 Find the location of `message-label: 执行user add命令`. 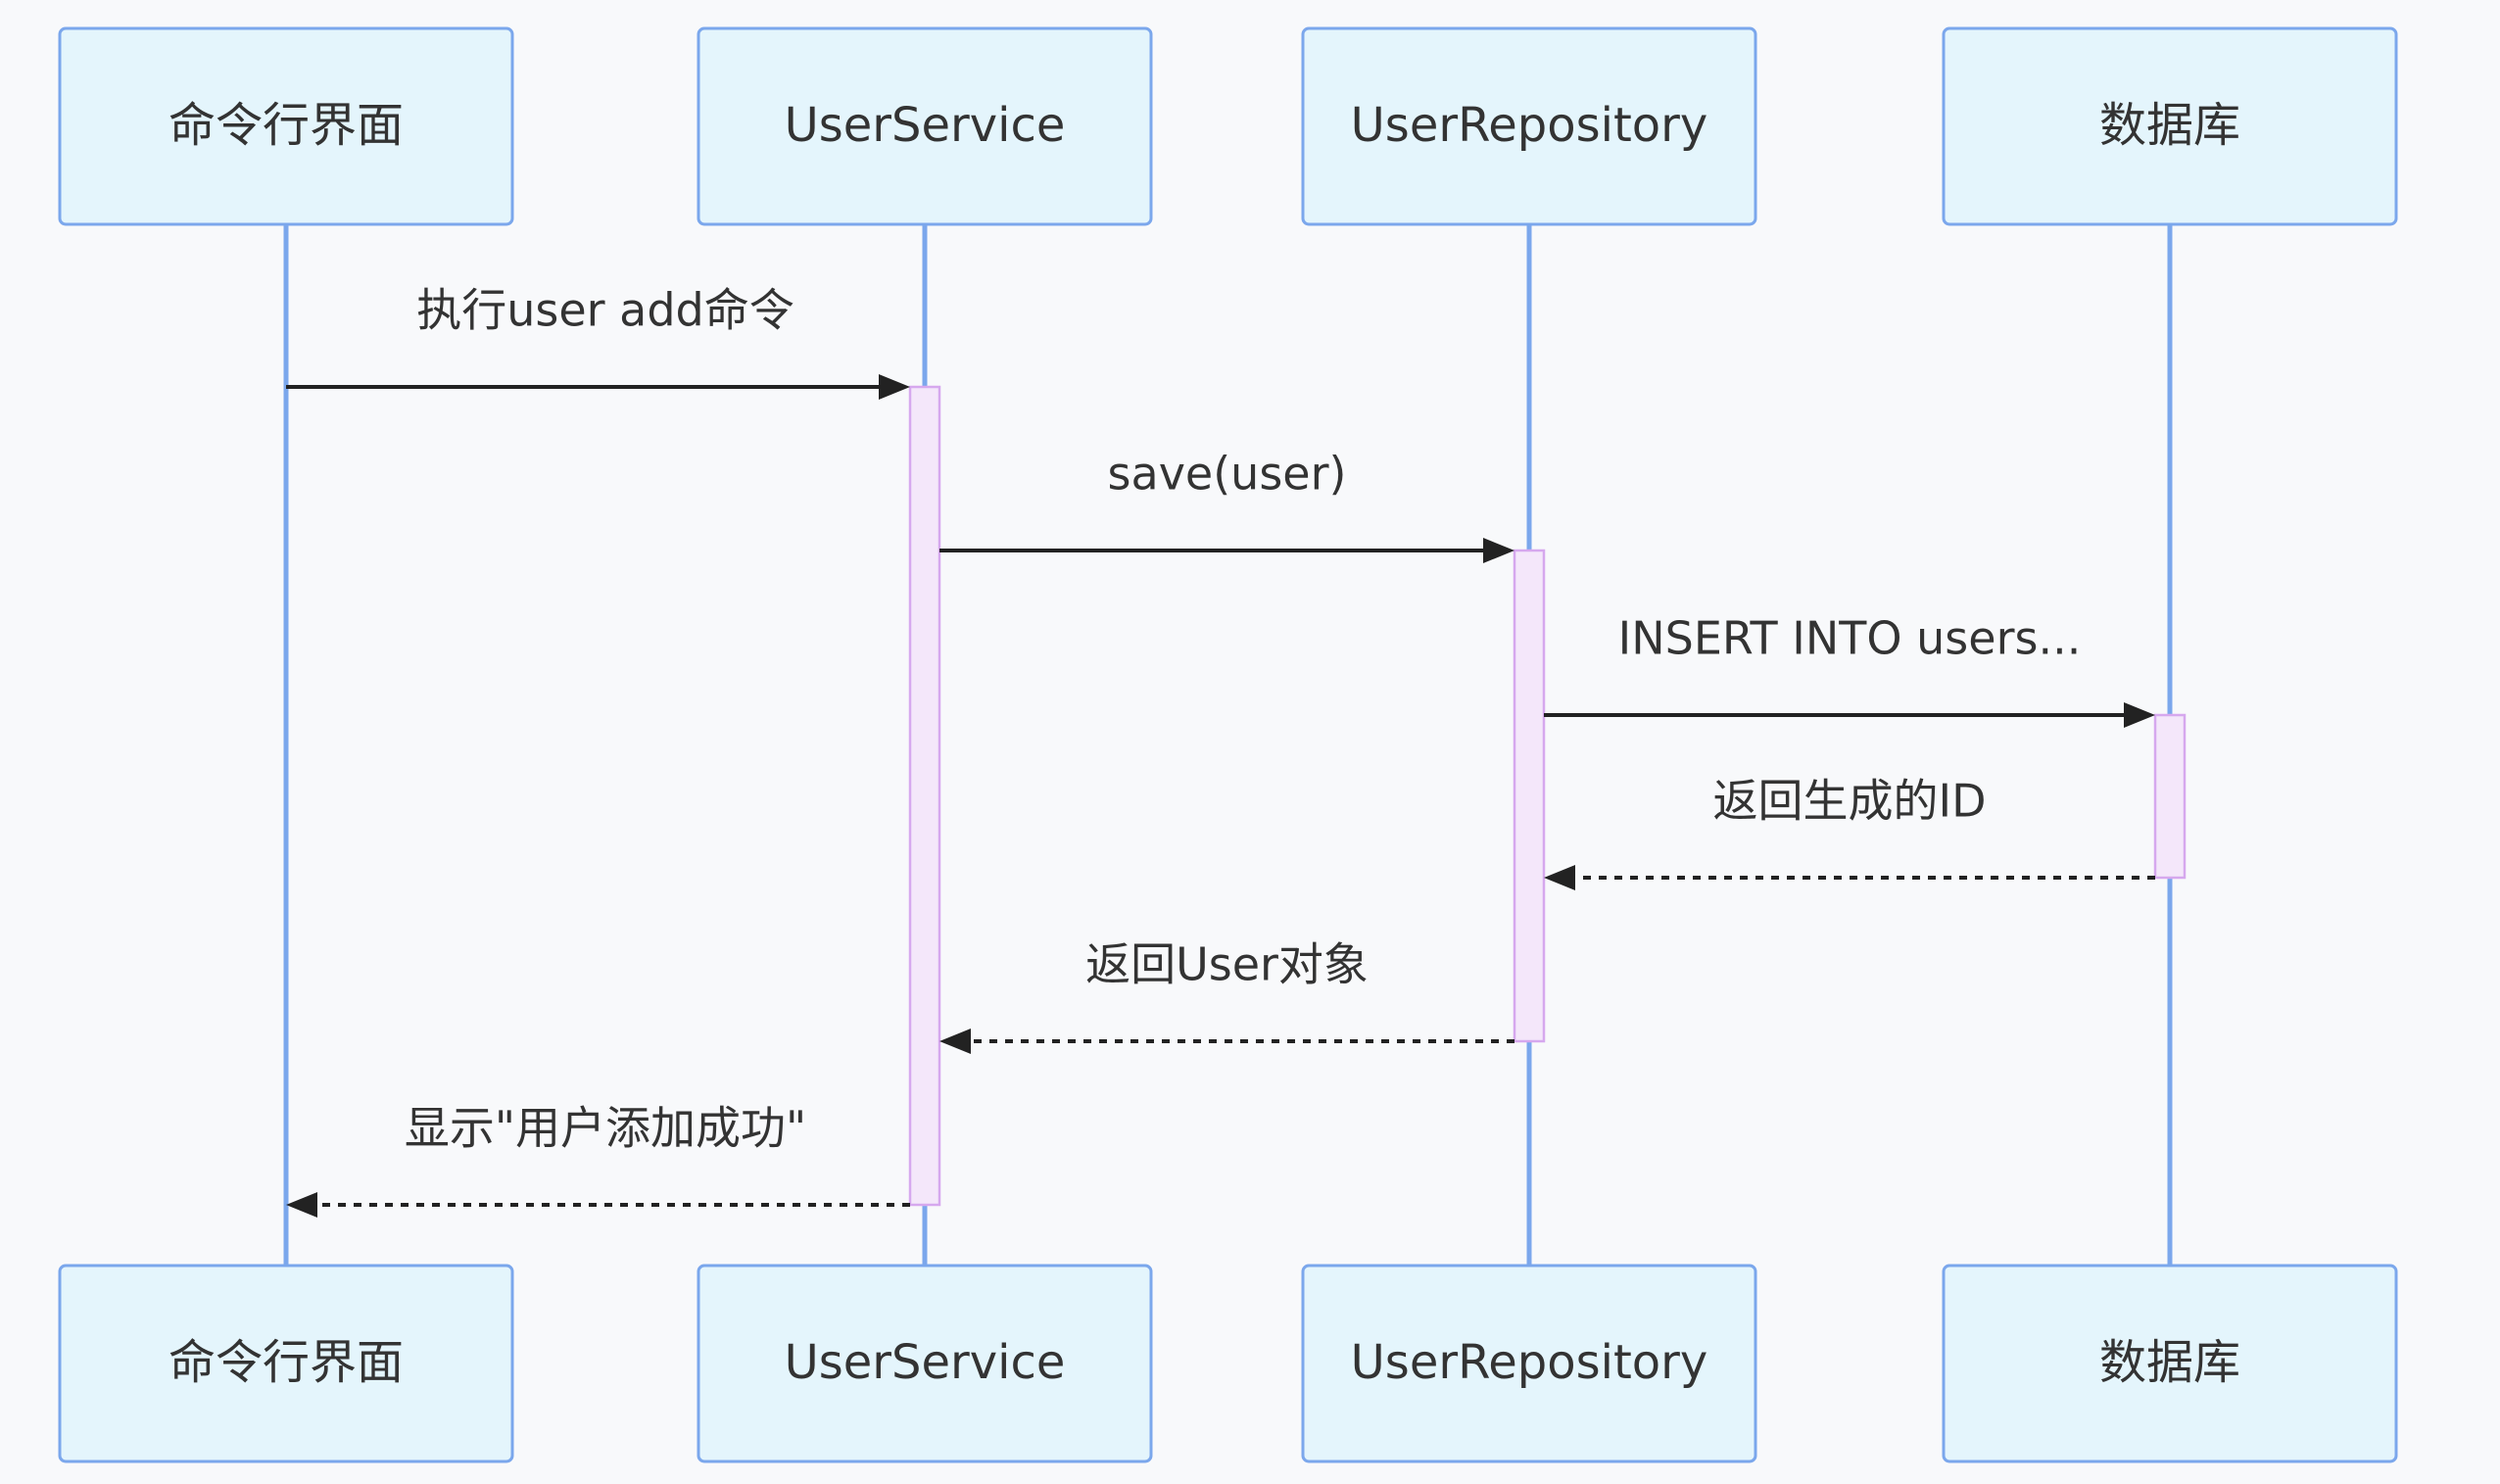

message-label: 执行user add命令 is located at coordinates (605, 310).